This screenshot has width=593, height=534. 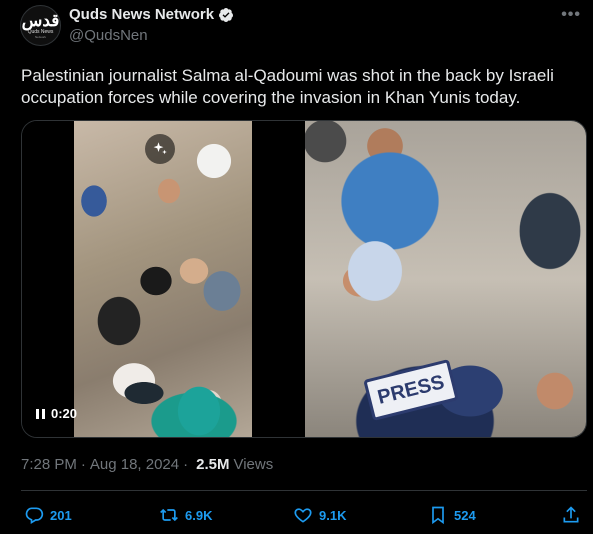 I want to click on bookmark-icon, so click(x=438, y=515).